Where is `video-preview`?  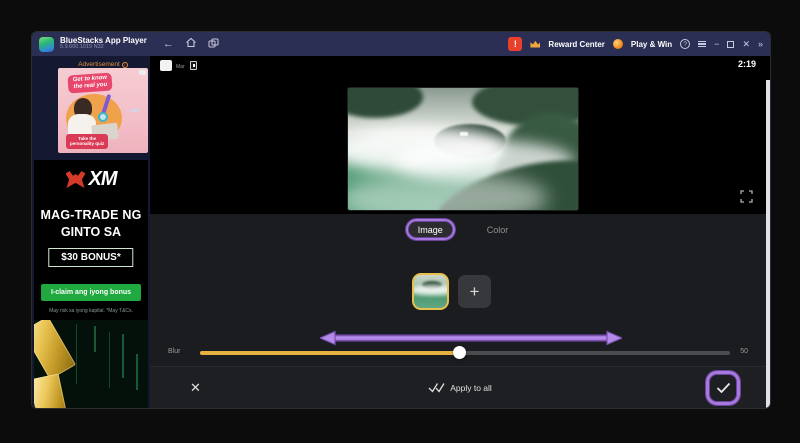 video-preview is located at coordinates (463, 149).